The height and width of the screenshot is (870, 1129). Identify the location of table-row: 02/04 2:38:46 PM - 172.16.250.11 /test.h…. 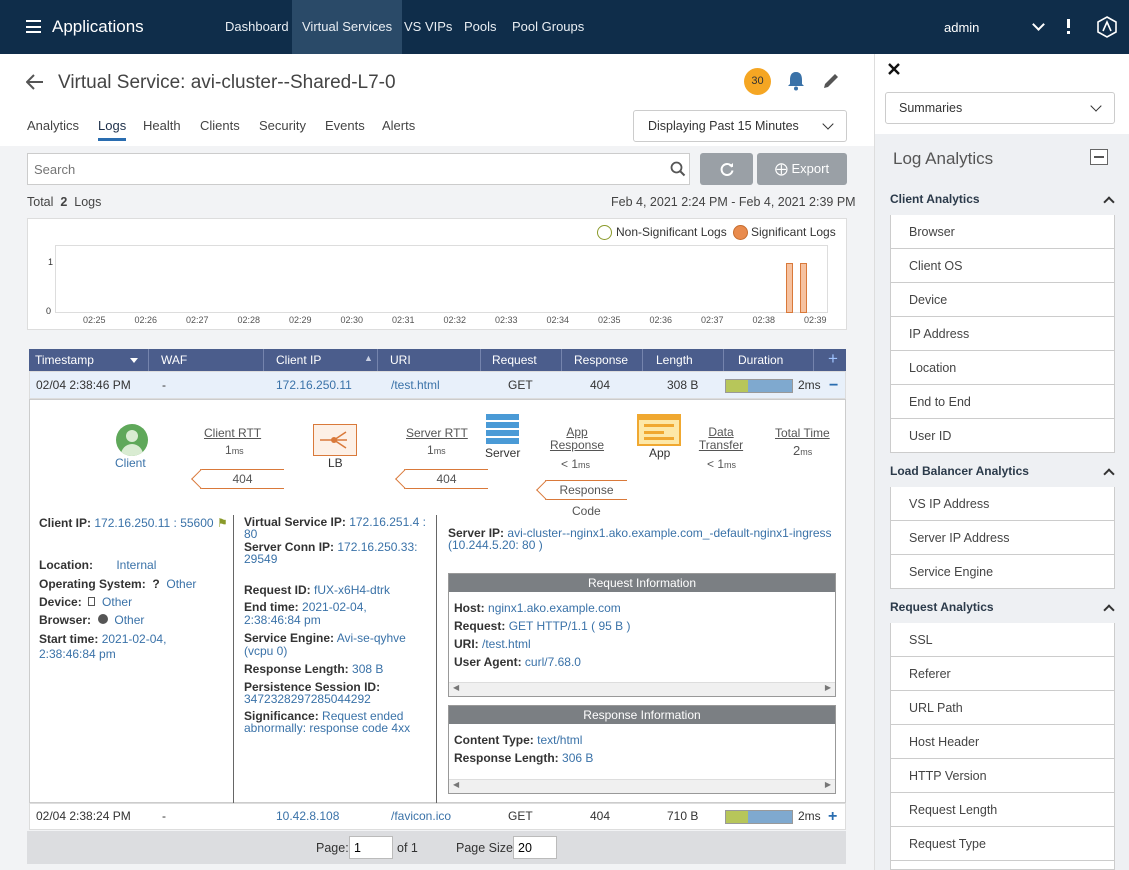
(437, 385).